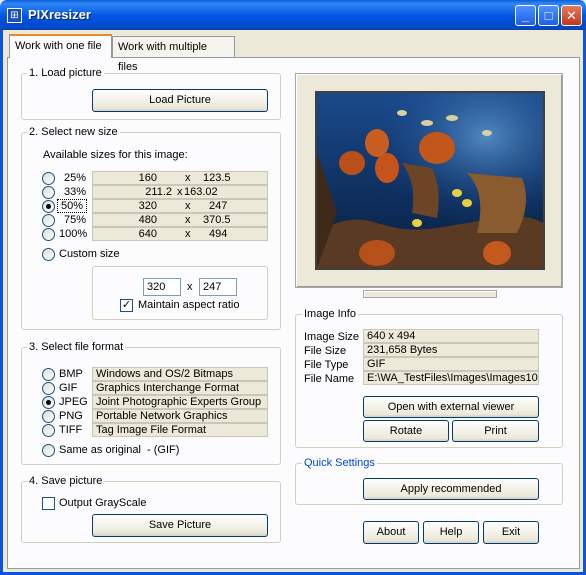  Describe the element at coordinates (180, 220) in the screenshot. I see `size-row: 480 x 370.5` at that location.